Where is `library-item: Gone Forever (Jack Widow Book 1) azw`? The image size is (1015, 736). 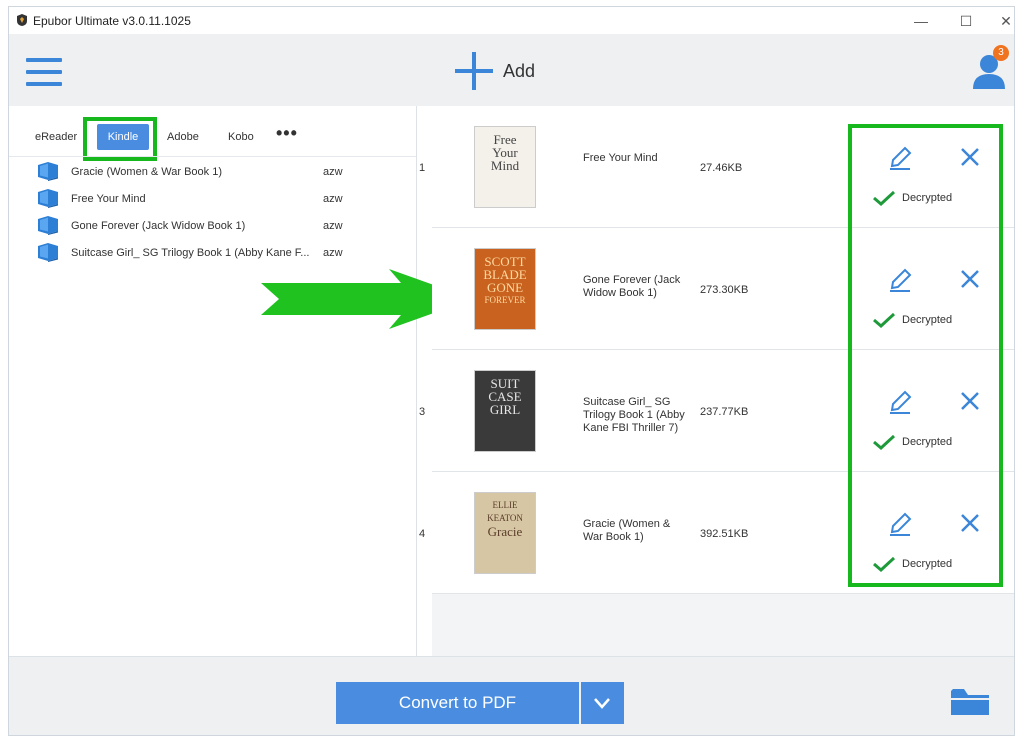
library-item: Gone Forever (Jack Widow Book 1) azw is located at coordinates (212, 225).